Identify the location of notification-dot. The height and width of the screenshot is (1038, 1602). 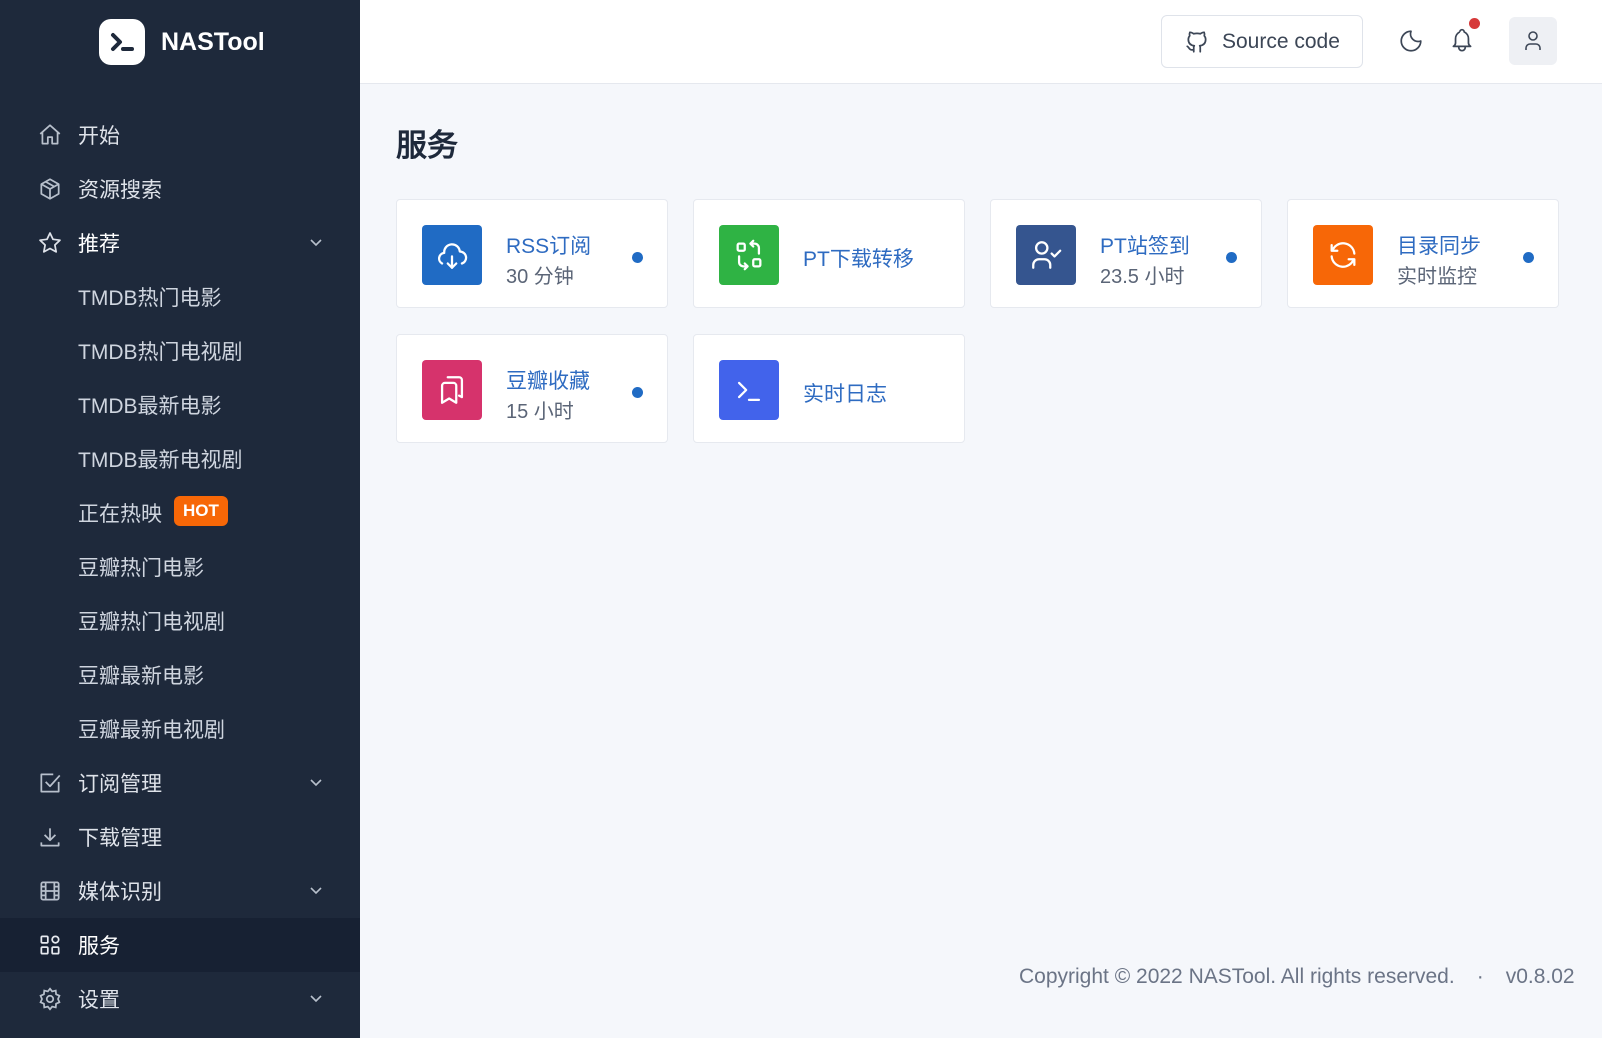
(1474, 23).